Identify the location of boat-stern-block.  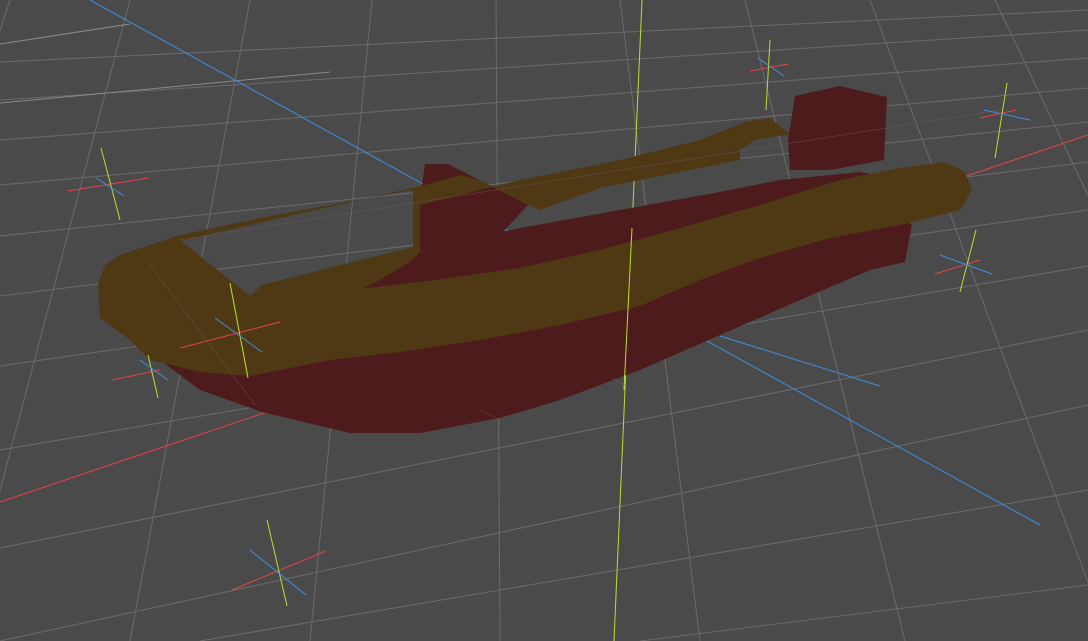
(837, 128).